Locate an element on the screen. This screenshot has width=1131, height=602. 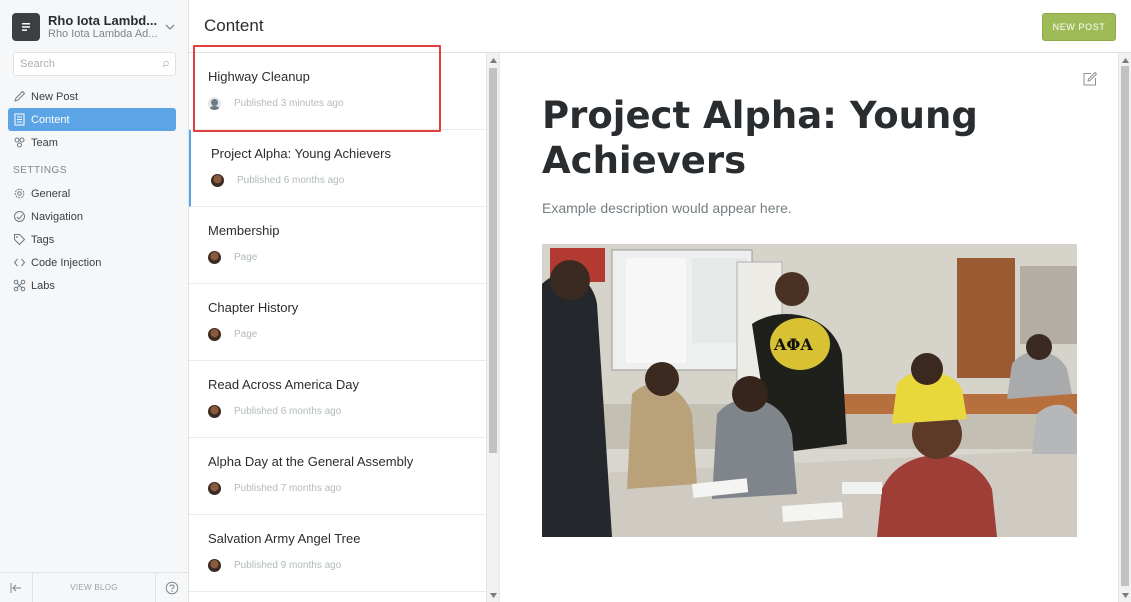
collapse-sidebar-button is located at coordinates (16, 587).